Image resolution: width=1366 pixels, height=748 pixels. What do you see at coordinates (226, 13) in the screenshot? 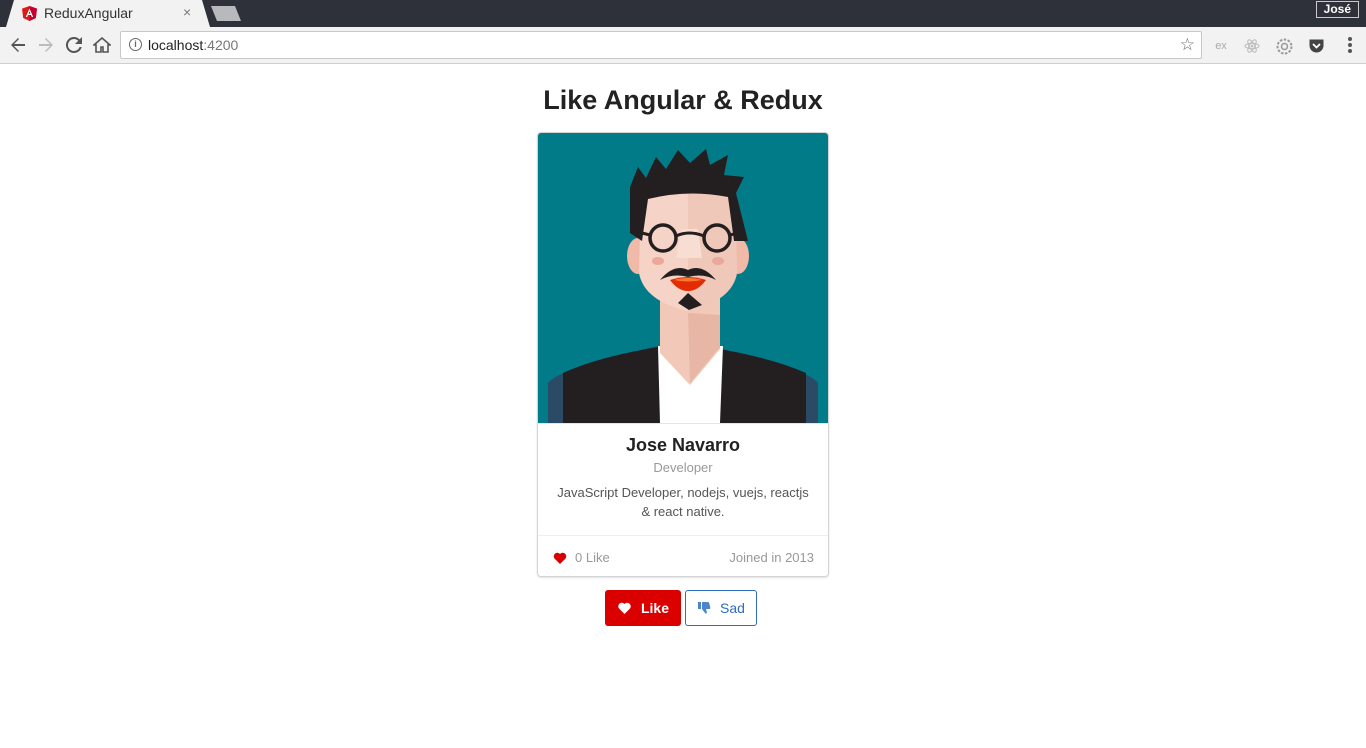
I see `new-tab-button` at bounding box center [226, 13].